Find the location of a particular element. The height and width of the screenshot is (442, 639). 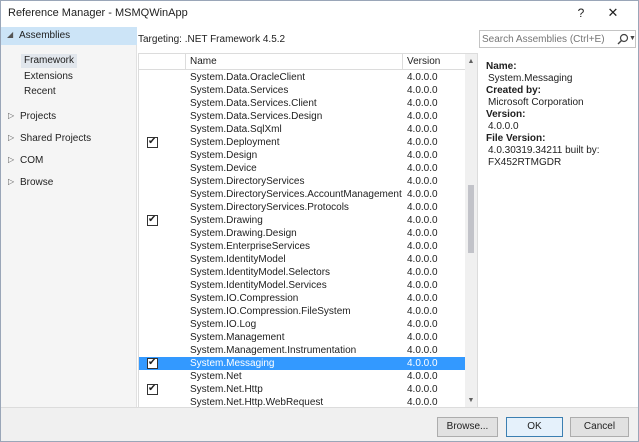

nav-item-extensions: Extensions is located at coordinates (48, 77).